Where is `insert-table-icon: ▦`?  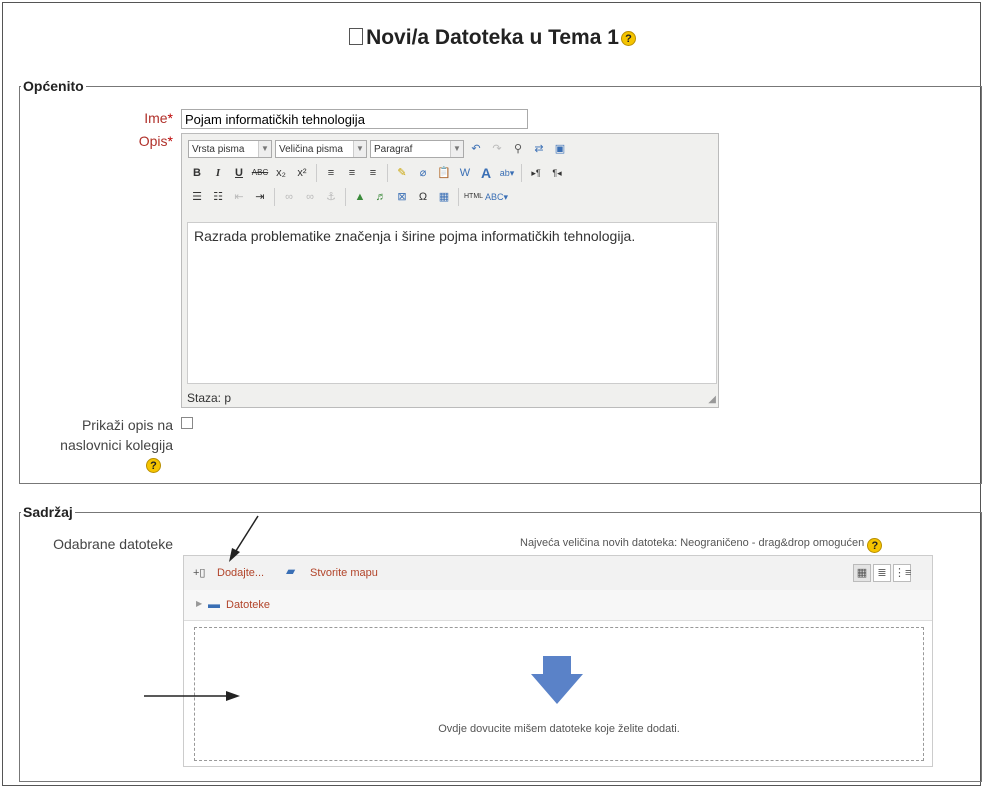 insert-table-icon: ▦ is located at coordinates (444, 197).